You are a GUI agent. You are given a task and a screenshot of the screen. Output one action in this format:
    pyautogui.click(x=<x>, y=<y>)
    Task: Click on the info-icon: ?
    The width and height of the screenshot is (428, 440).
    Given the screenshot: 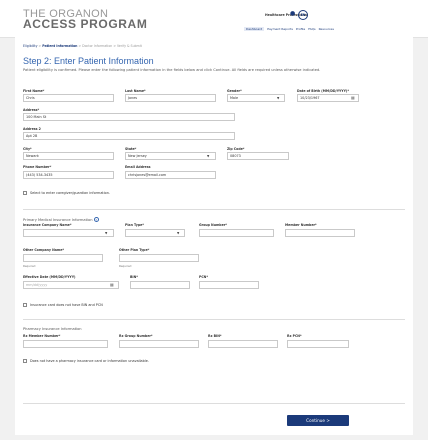 What is the action you would take?
    pyautogui.click(x=96, y=219)
    